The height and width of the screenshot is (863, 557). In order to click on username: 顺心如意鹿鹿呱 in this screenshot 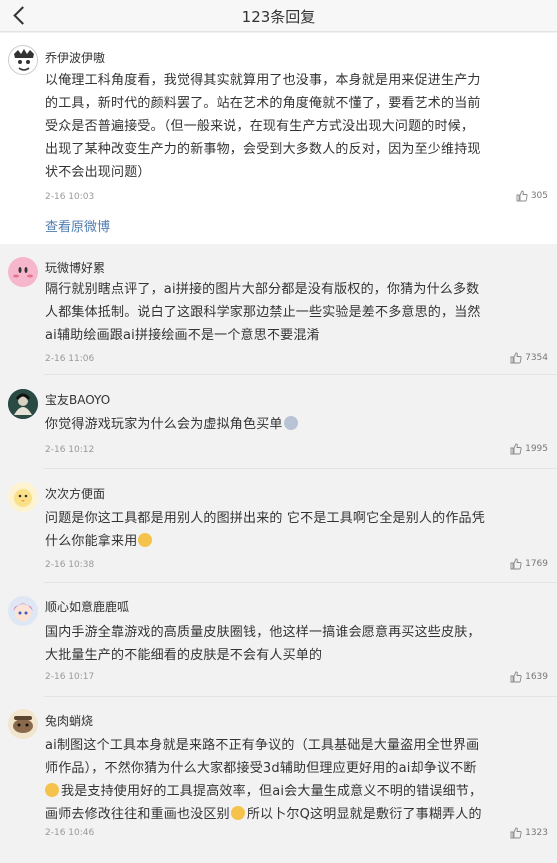, I will do `click(87, 606)`.